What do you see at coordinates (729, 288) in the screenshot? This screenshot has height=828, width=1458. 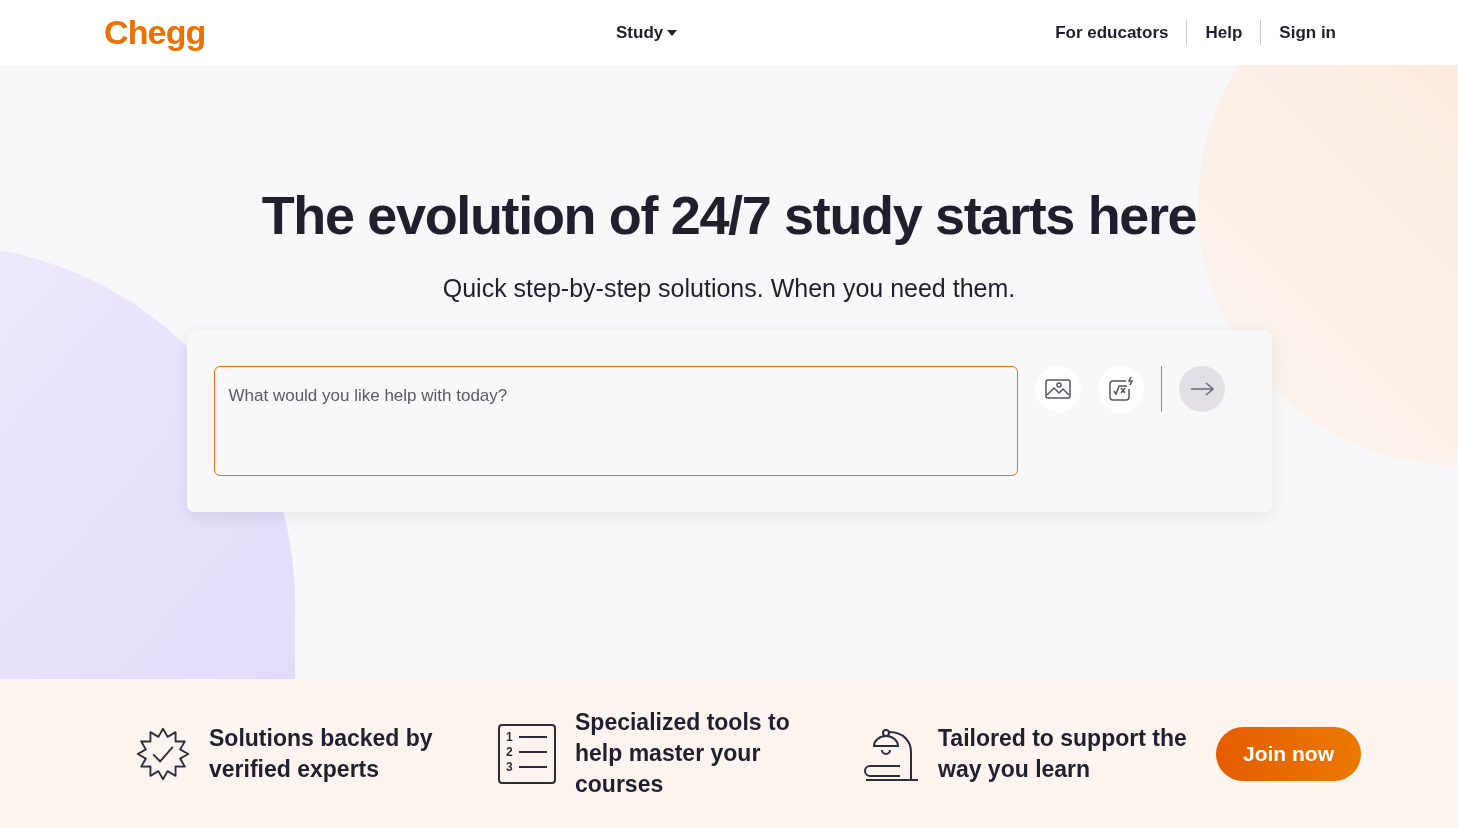 I see `hero-subtitle: Quick step-by-step solutions. When you need them.` at bounding box center [729, 288].